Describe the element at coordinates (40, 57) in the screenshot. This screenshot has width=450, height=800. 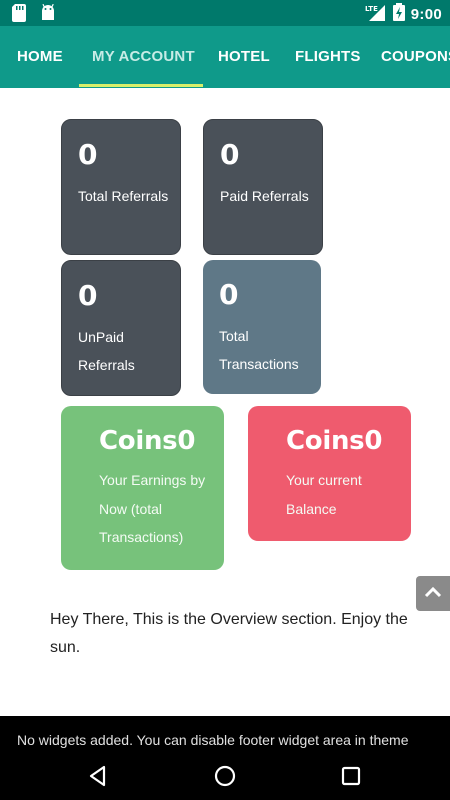
I see `tab-home: HOME` at that location.